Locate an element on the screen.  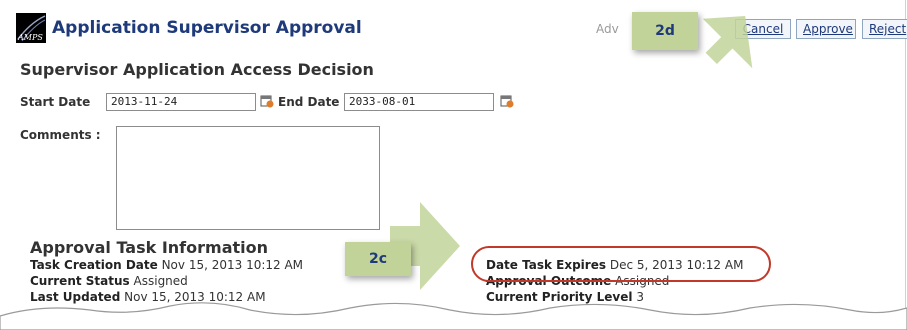
task-creation-row: Task Creation Date Nov 15, 2013 10:12 AM is located at coordinates (166, 265).